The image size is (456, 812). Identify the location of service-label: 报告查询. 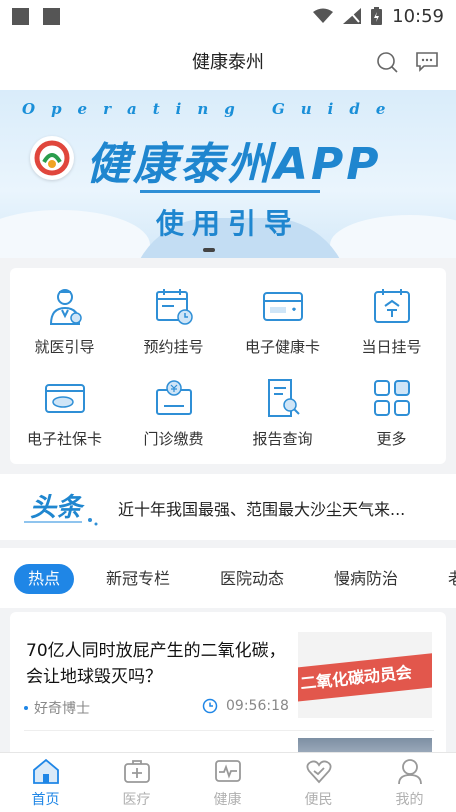
(282, 439).